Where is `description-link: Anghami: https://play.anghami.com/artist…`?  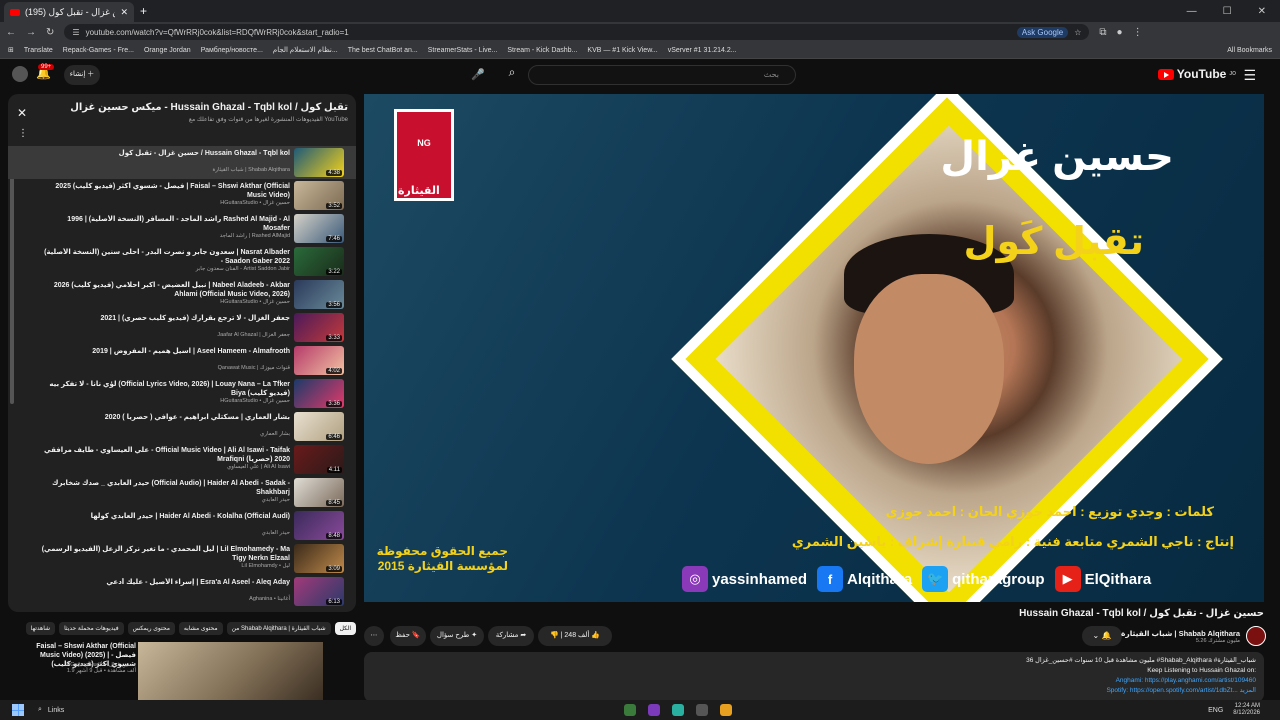
description-link: Anghami: https://play.anghami.com/artist… is located at coordinates (814, 681).